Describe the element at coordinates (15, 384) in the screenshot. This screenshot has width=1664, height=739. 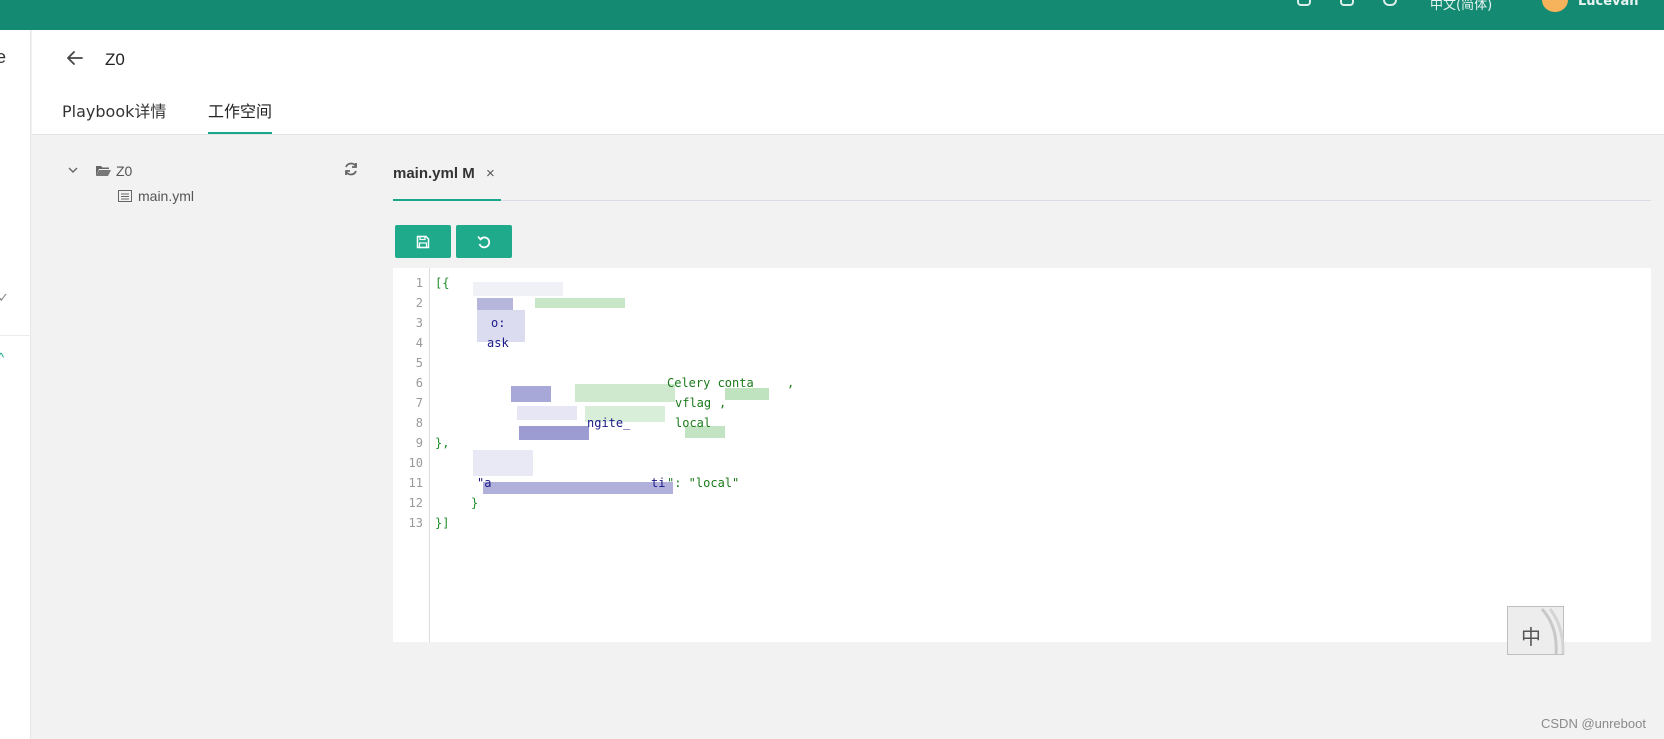
I see `side-nav: e ✓ ^` at that location.